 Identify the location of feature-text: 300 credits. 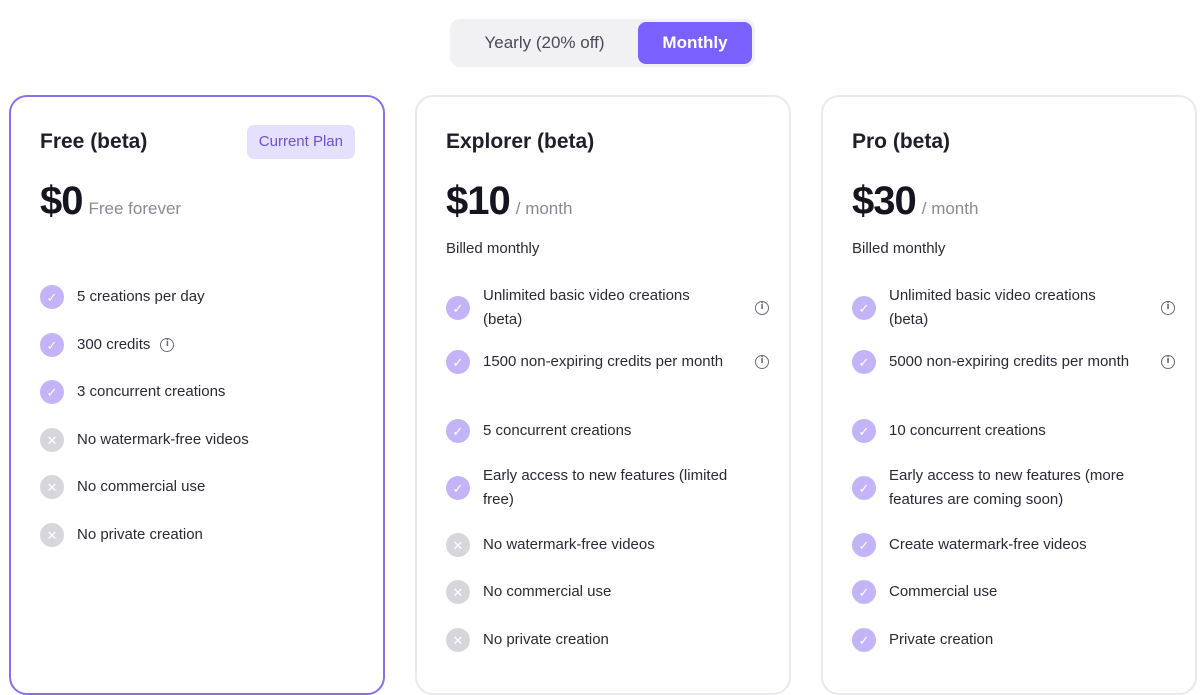
(114, 344).